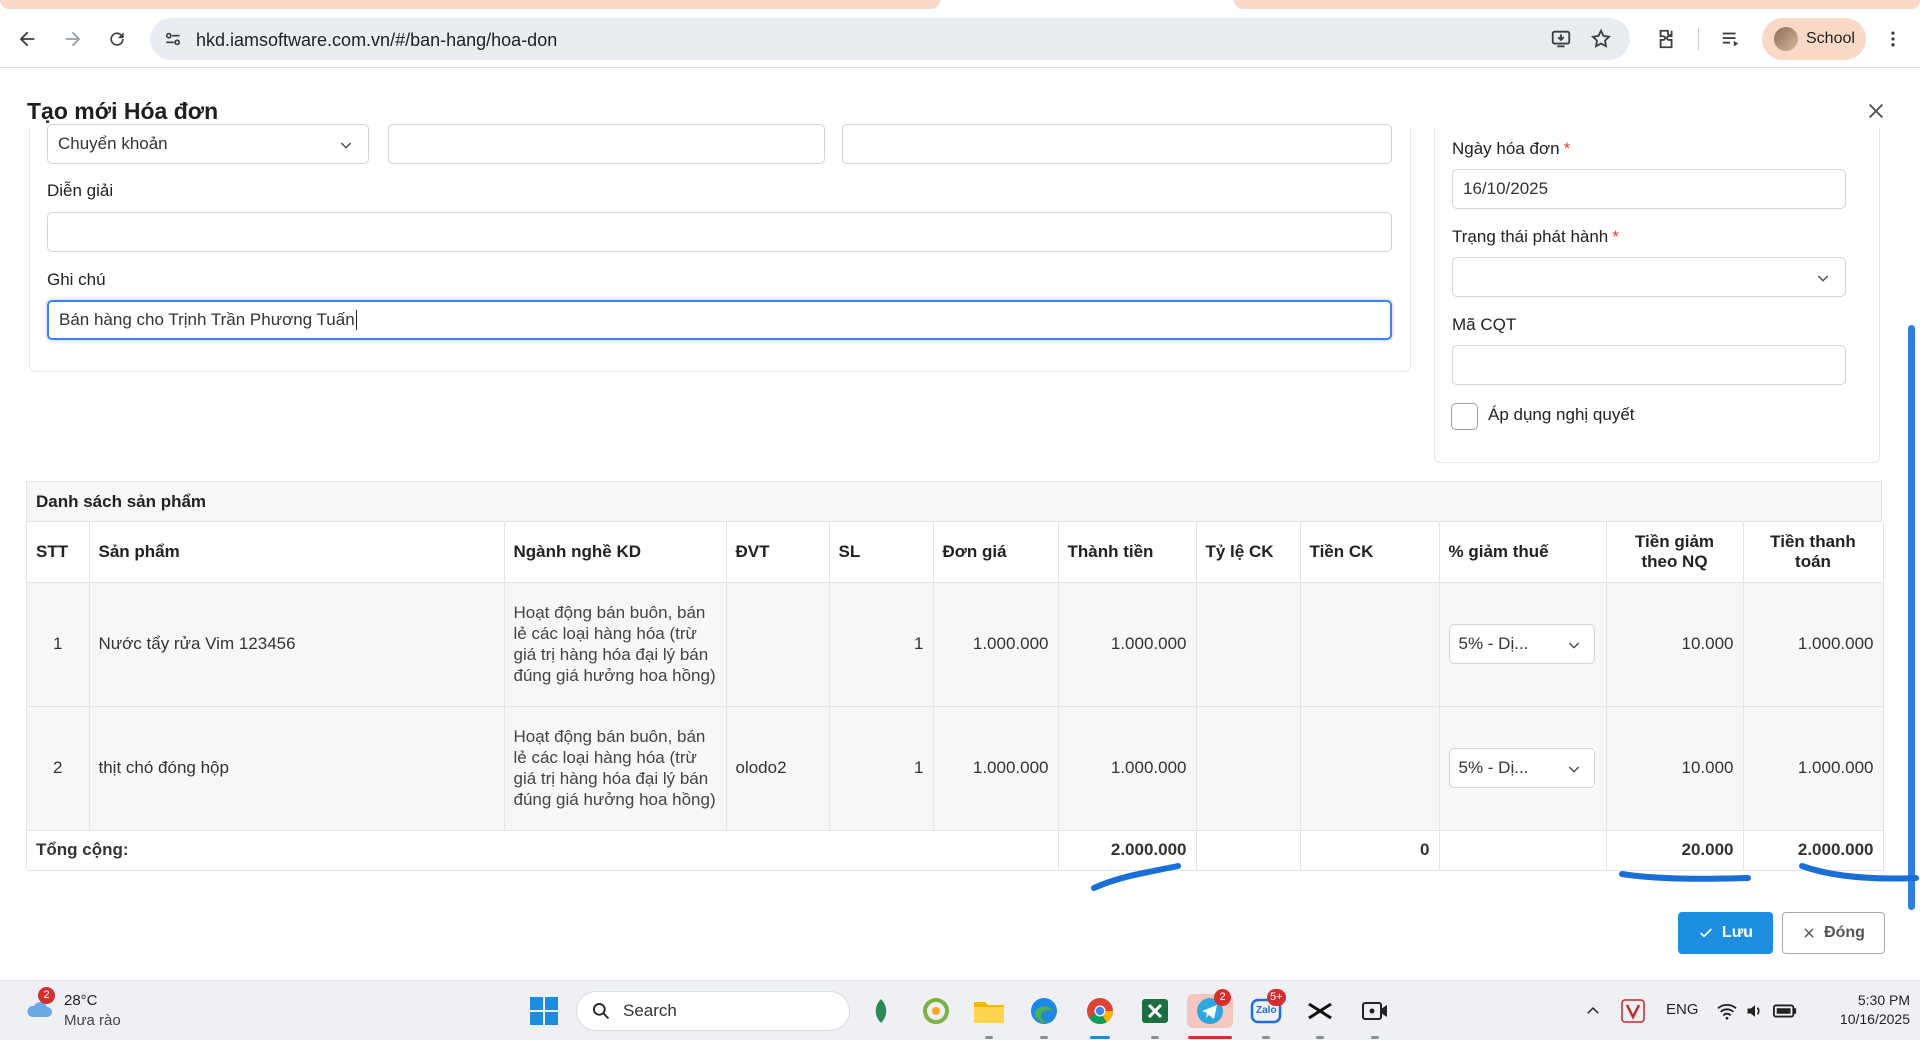 The width and height of the screenshot is (1920, 1040). I want to click on system-clock: 5:30 PM 10/16/2025, so click(1864, 1010).